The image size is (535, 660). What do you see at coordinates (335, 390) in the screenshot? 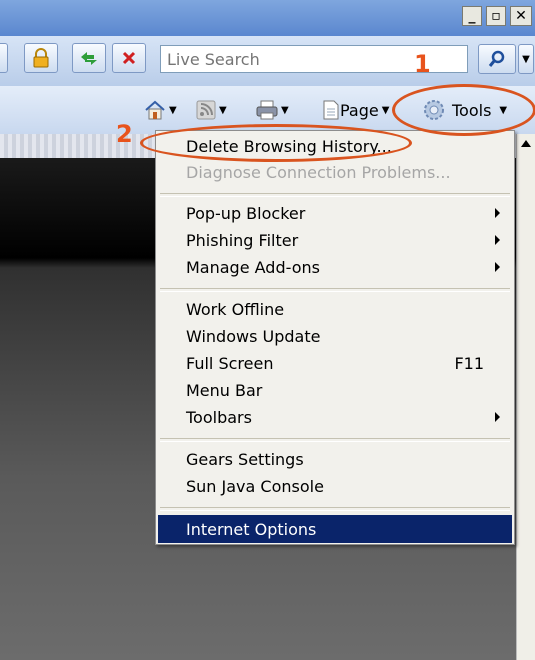
I see `menu-item-menu-bar: Menu Bar` at bounding box center [335, 390].